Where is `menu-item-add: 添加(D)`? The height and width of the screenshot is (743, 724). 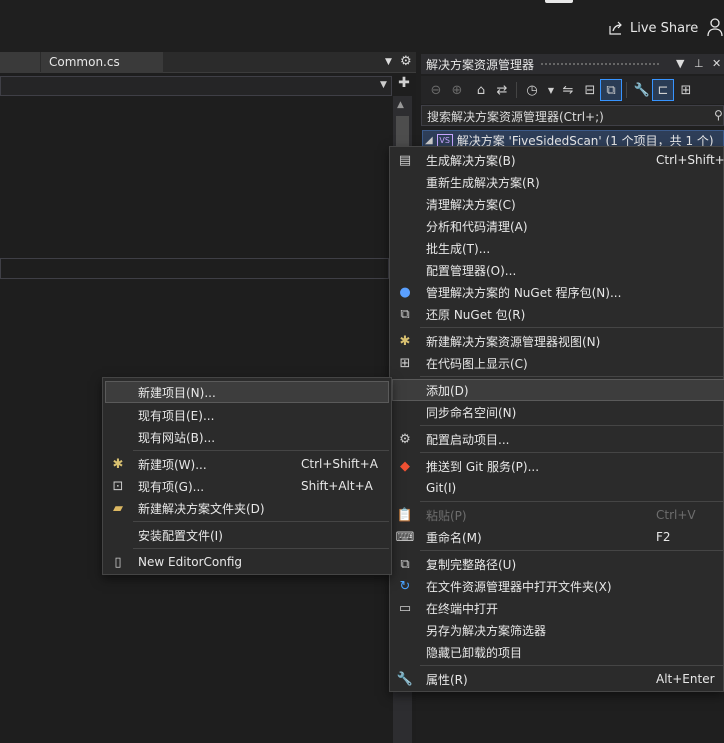
menu-item-add: 添加(D) is located at coordinates (558, 390).